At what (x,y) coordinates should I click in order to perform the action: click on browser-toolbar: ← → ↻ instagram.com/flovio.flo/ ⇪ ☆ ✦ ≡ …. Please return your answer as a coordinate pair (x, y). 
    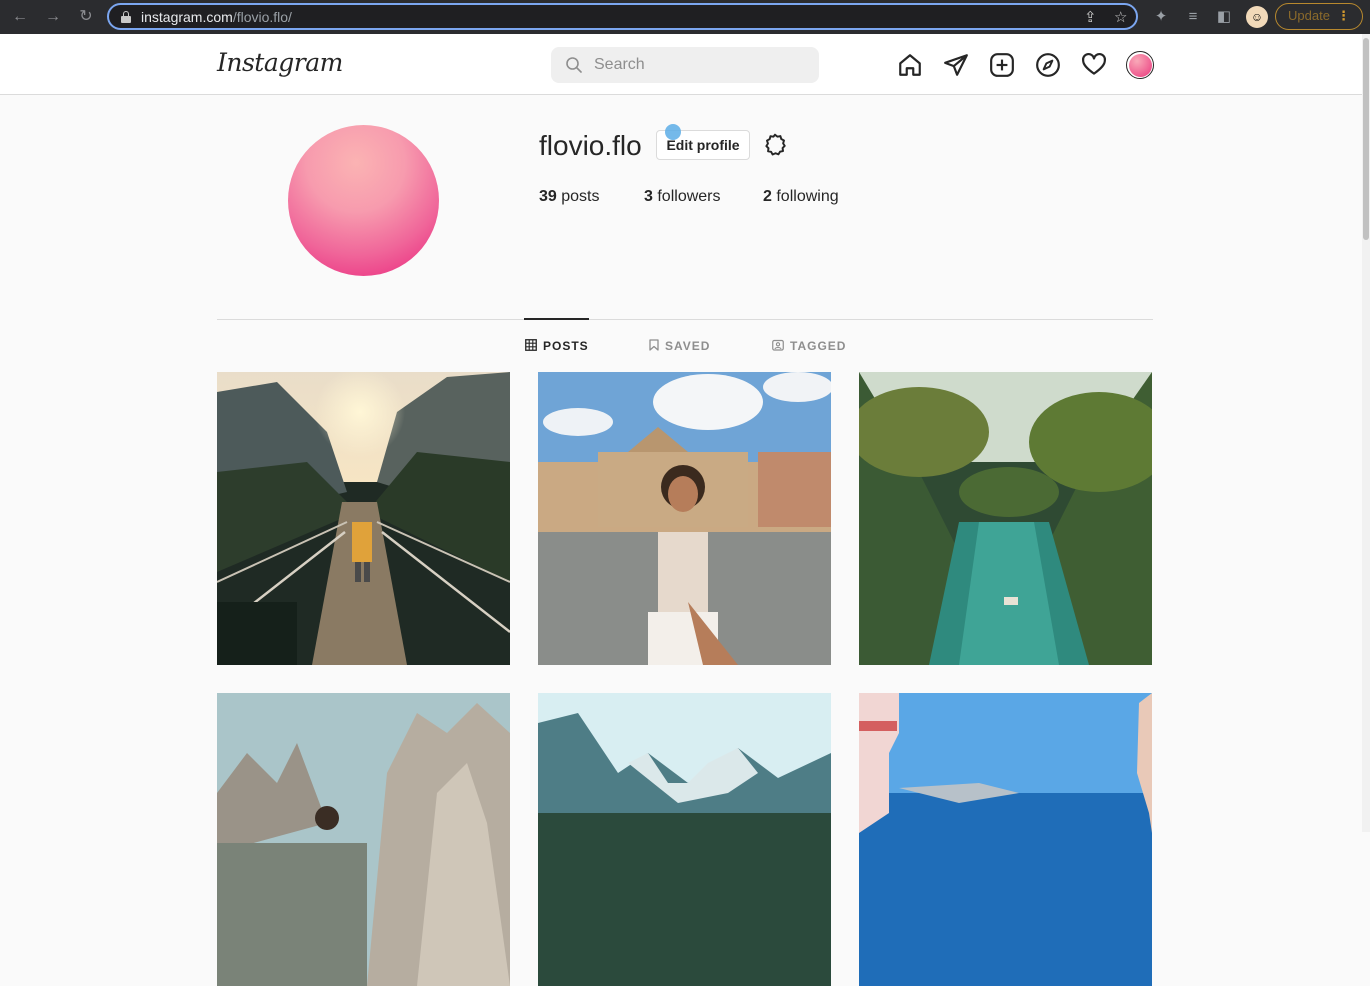
    Looking at the image, I should click on (685, 17).